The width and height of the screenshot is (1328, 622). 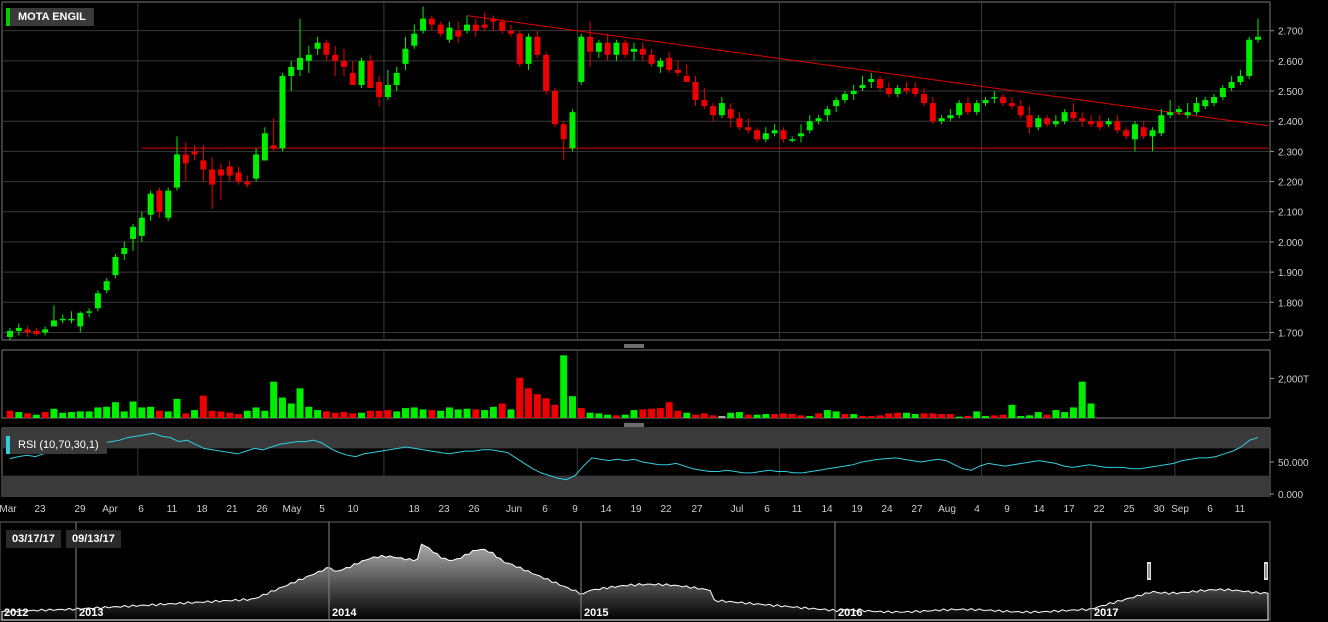 I want to click on date-axis-label: Mar, so click(x=8, y=509).